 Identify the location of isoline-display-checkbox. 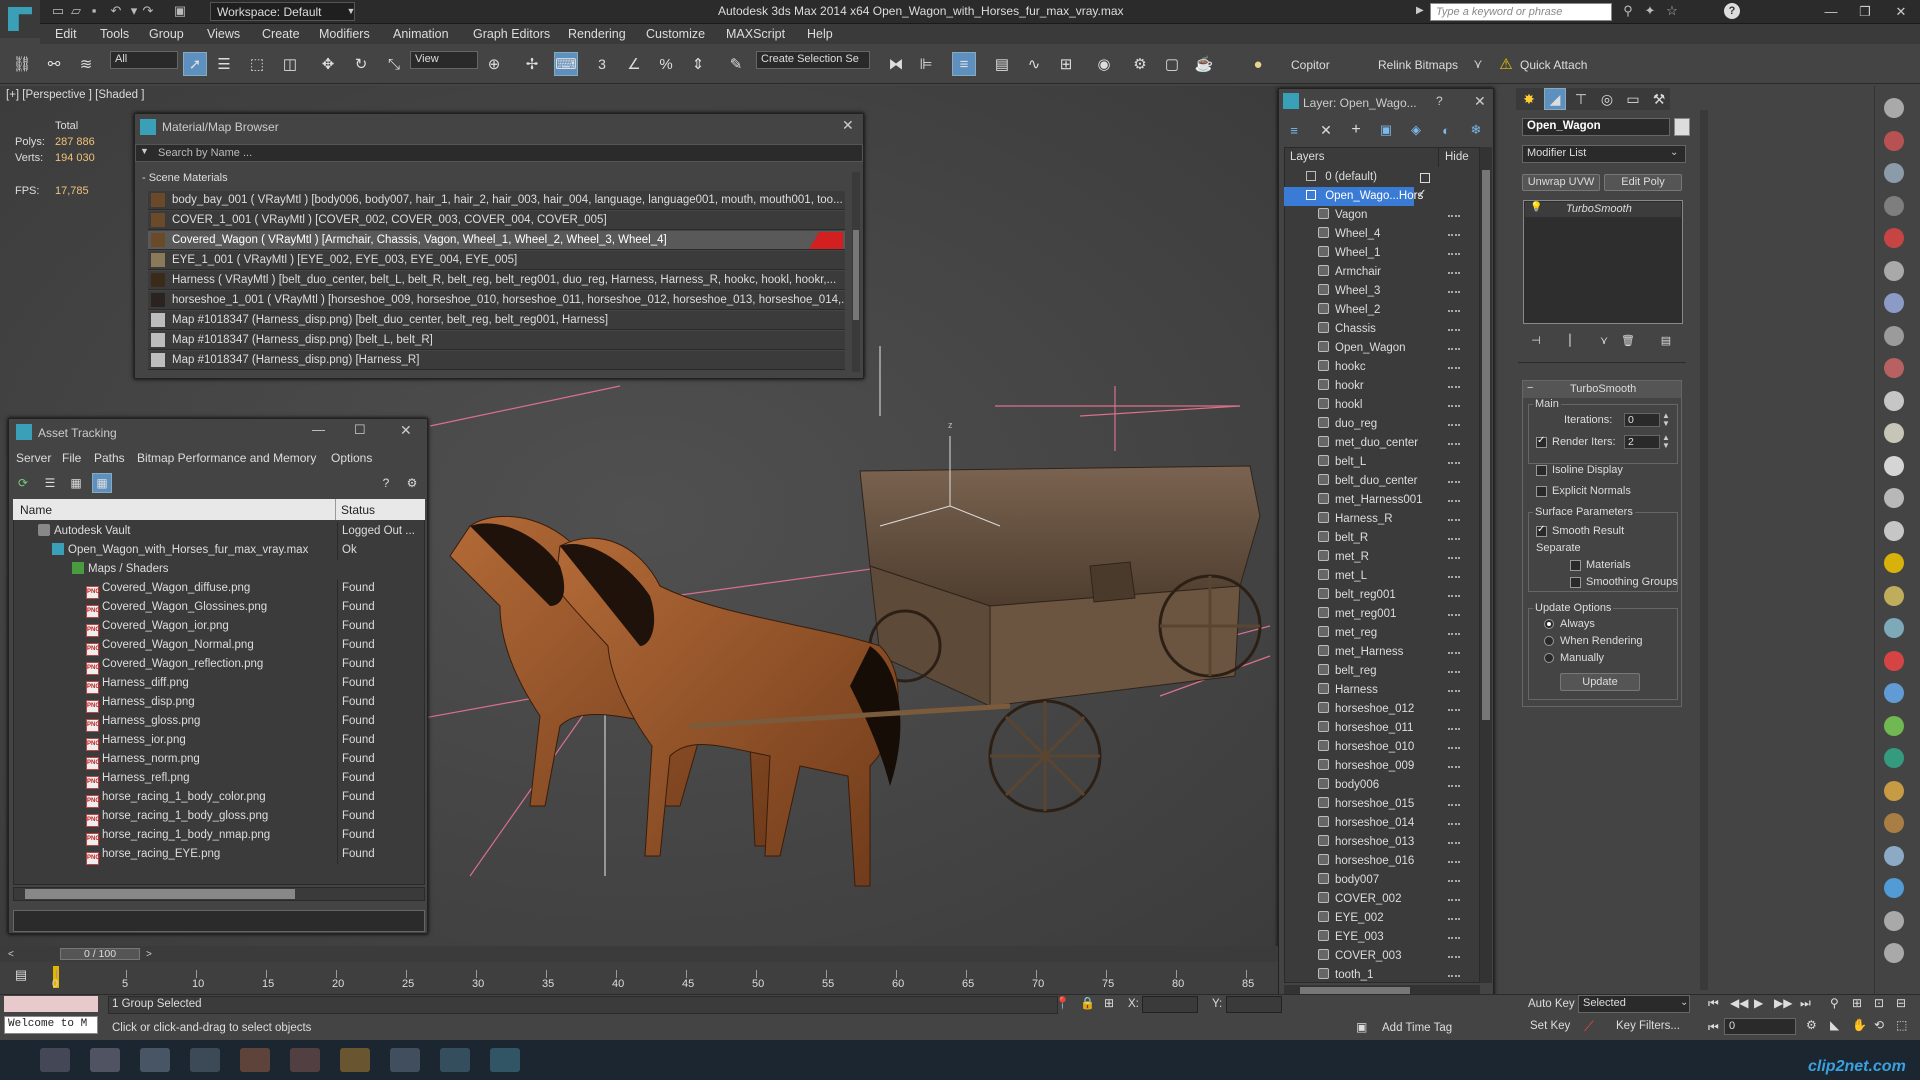
(1541, 470).